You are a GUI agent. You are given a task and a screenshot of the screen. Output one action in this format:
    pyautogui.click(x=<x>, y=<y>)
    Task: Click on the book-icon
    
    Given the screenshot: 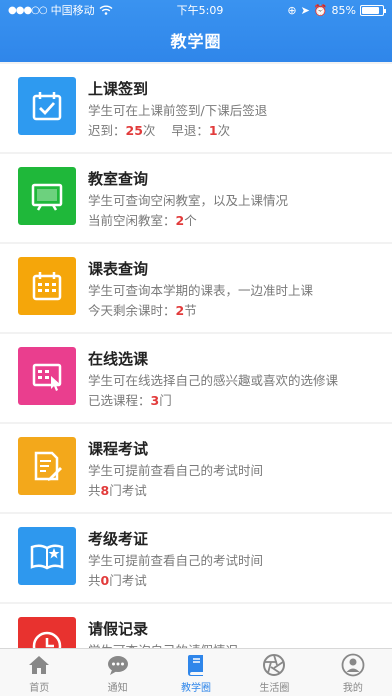 What is the action you would take?
    pyautogui.click(x=196, y=665)
    